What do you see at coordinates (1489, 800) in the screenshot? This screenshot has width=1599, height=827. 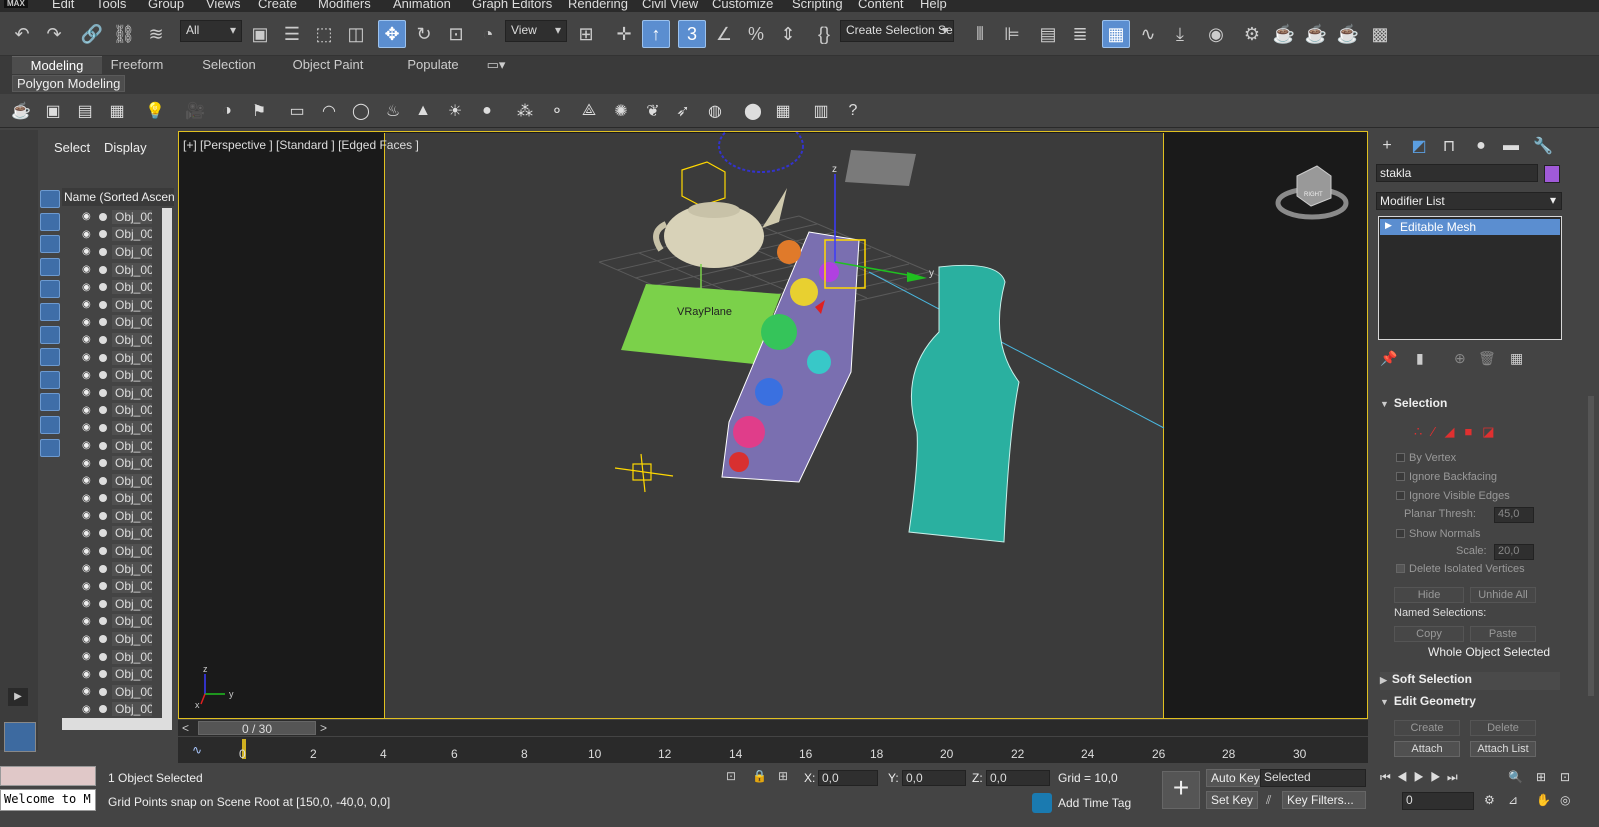 I see `time-config-icon: ⚙` at bounding box center [1489, 800].